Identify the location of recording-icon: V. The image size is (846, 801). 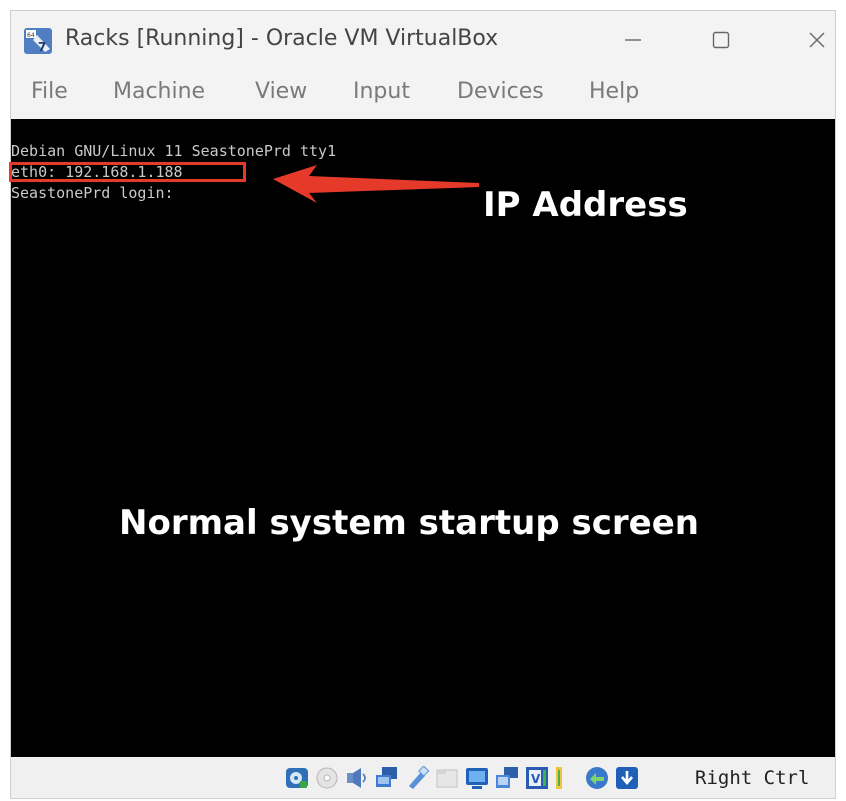
(537, 778).